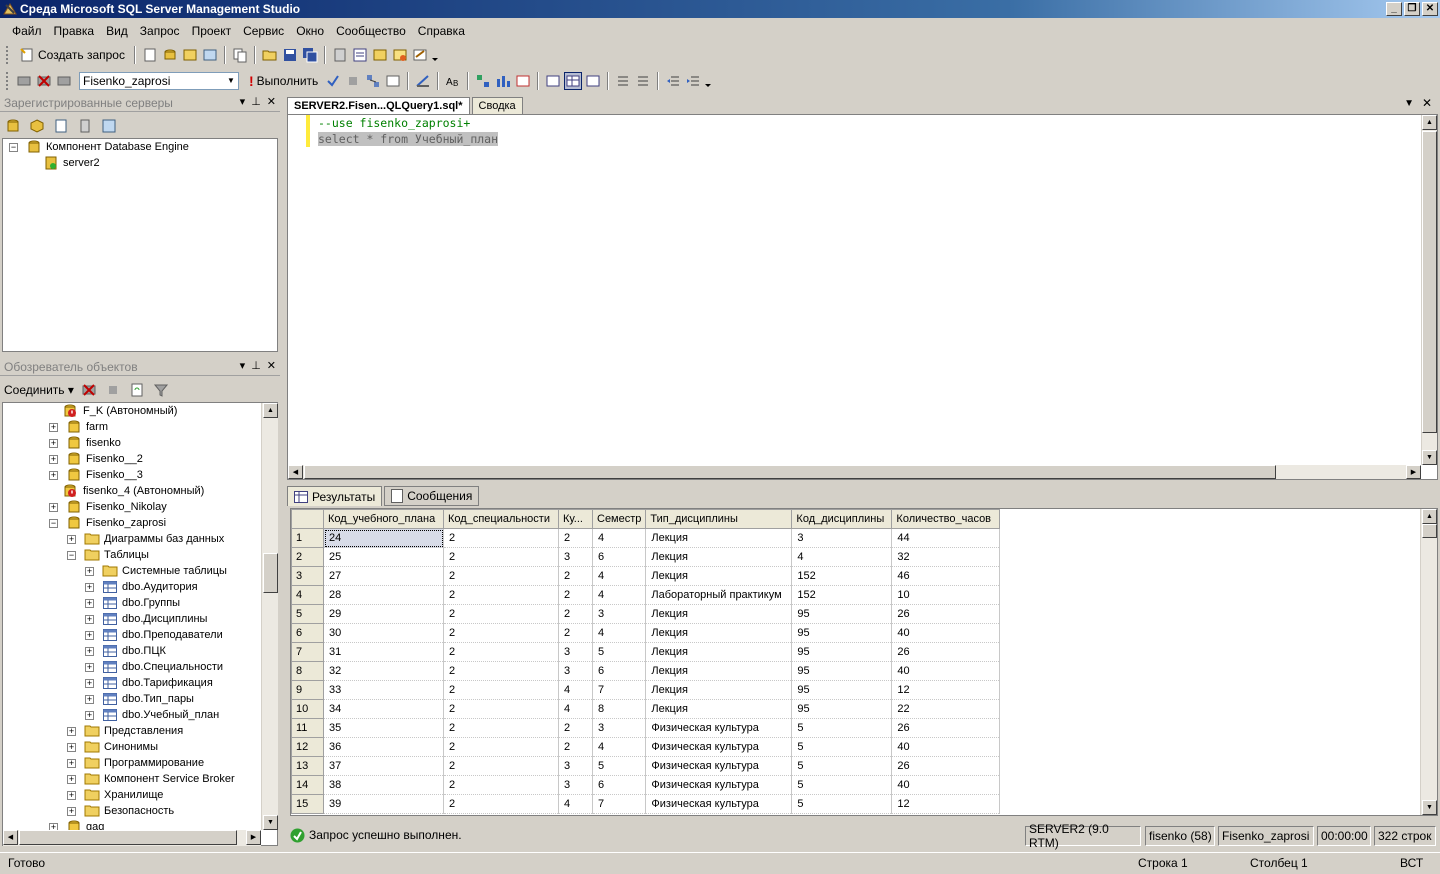 Image resolution: width=1440 pixels, height=874 pixels. Describe the element at coordinates (573, 81) in the screenshot. I see `results-to-grid-icon` at that location.